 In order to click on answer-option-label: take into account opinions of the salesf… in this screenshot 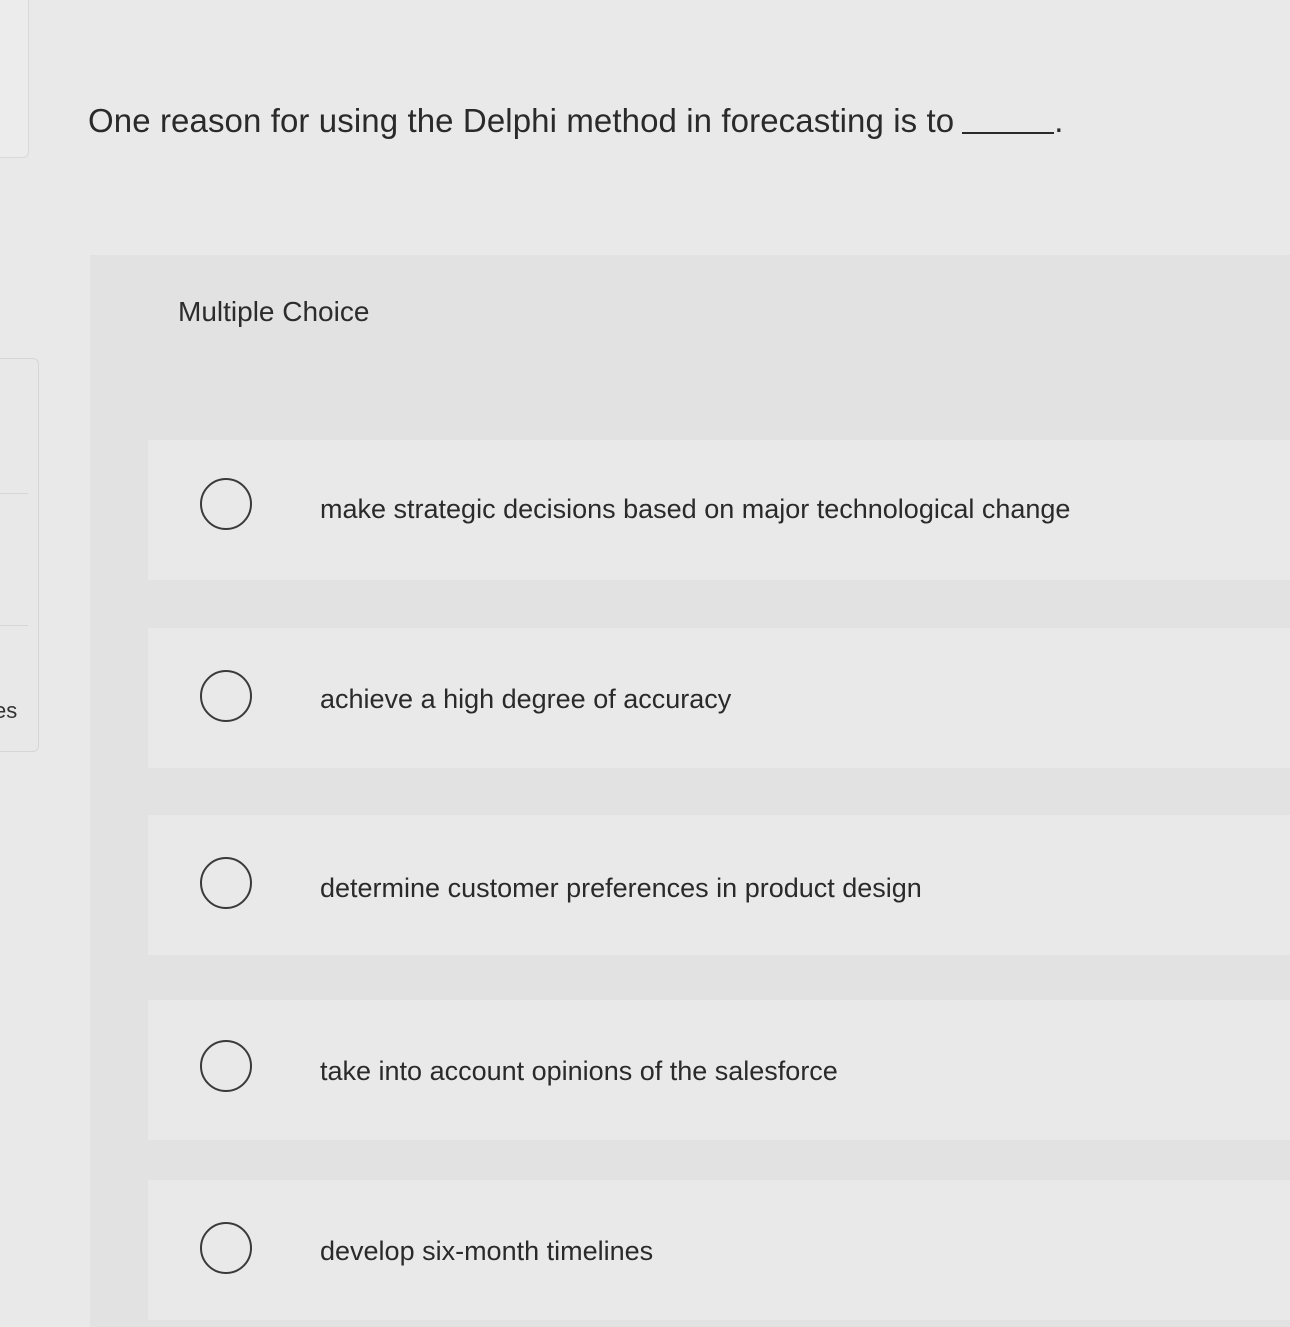, I will do `click(579, 1071)`.